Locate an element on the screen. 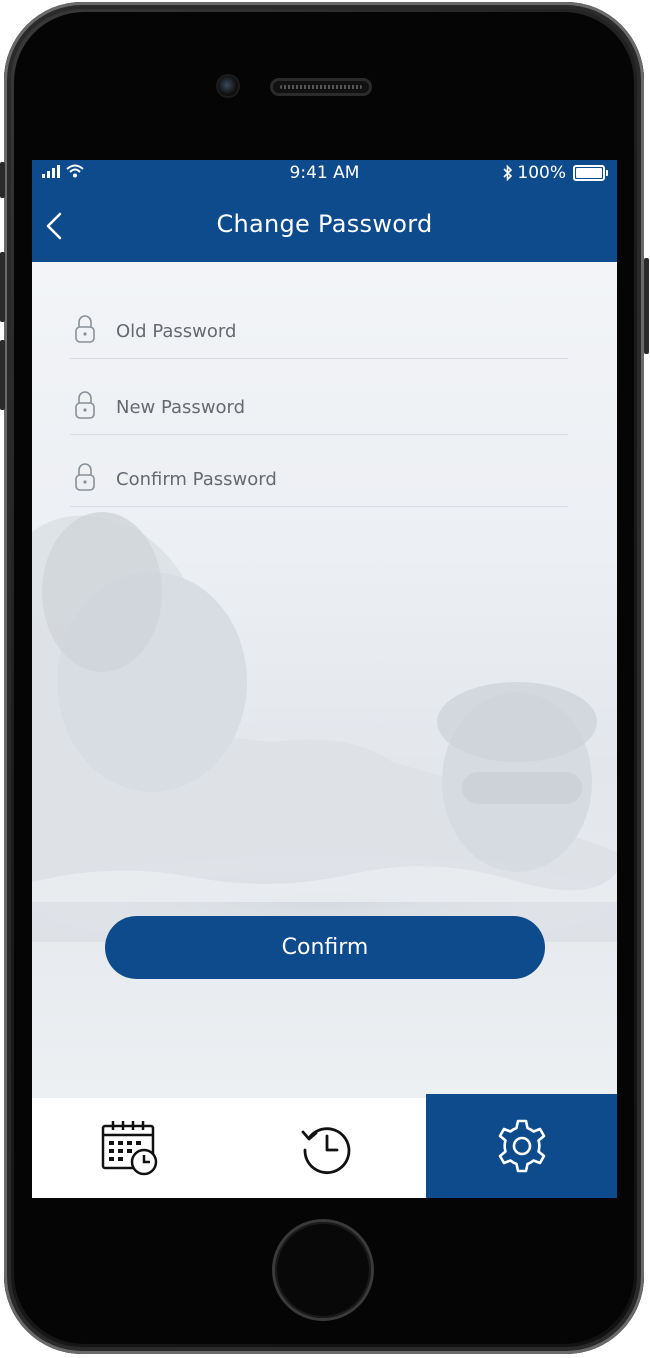  battery-icon is located at coordinates (590, 173).